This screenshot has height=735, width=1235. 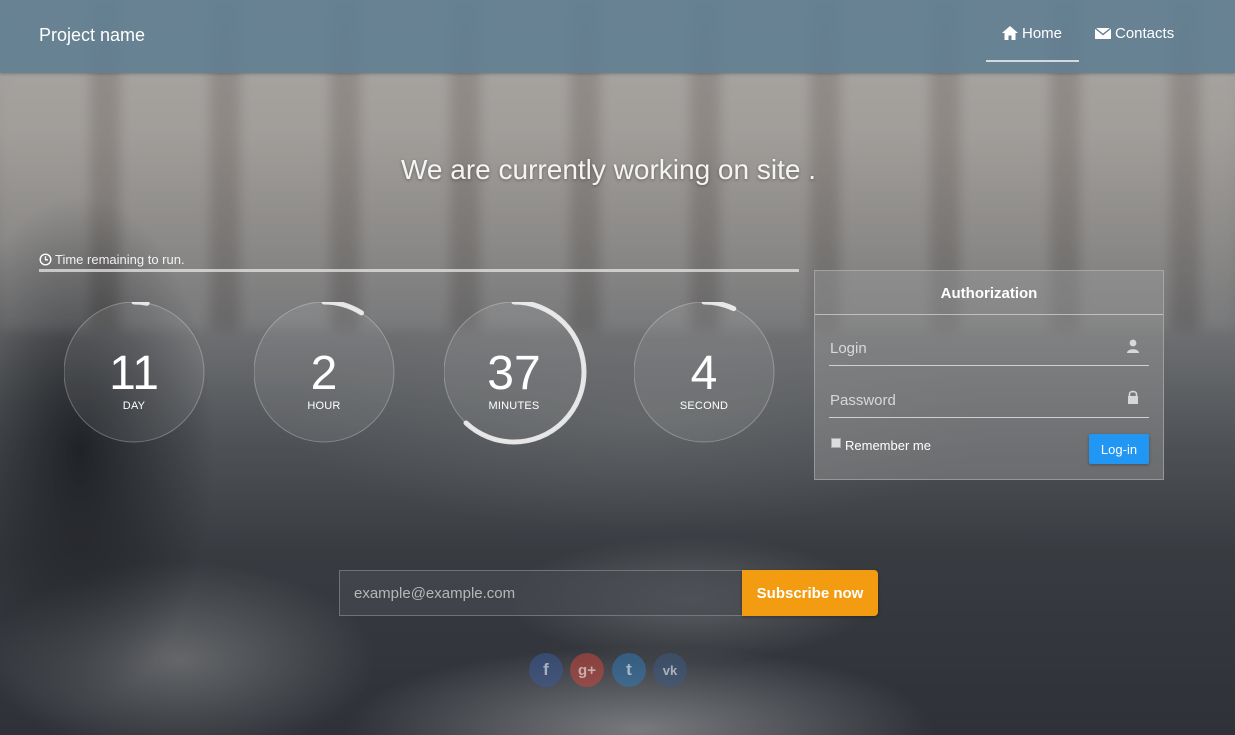 What do you see at coordinates (587, 670) in the screenshot?
I see `google-plus-icon: g+` at bounding box center [587, 670].